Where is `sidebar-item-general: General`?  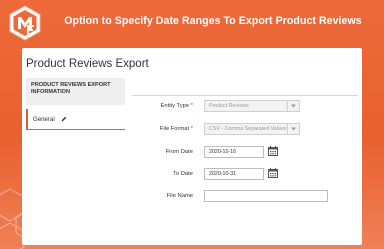 sidebar-item-general: General is located at coordinates (75, 119).